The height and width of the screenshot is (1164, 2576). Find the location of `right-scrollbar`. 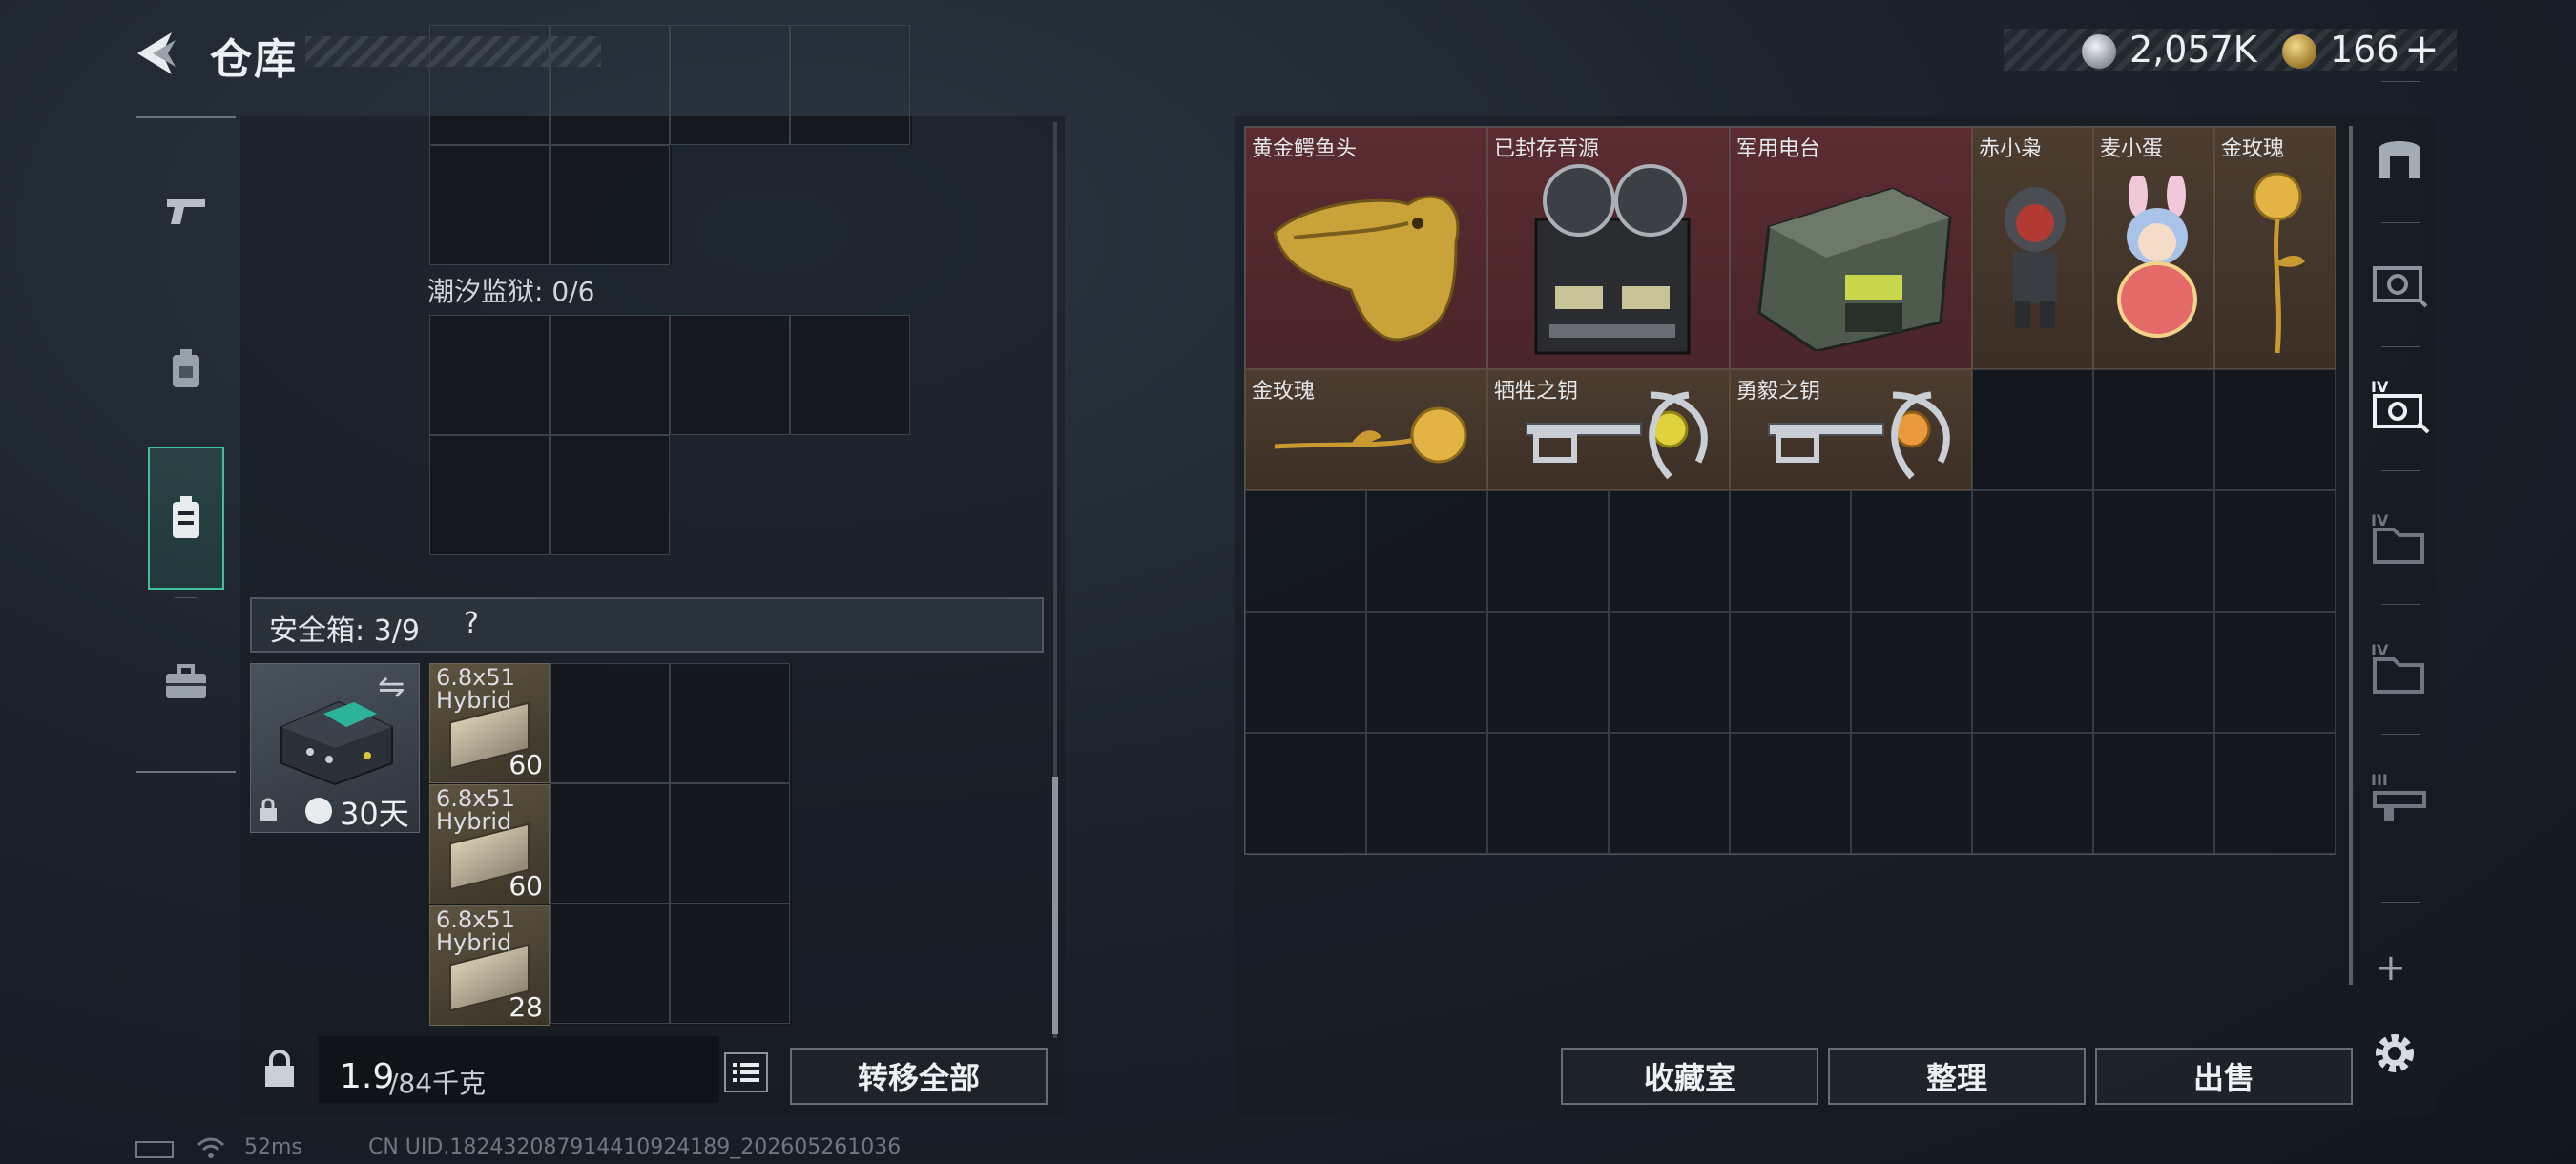

right-scrollbar is located at coordinates (2351, 556).